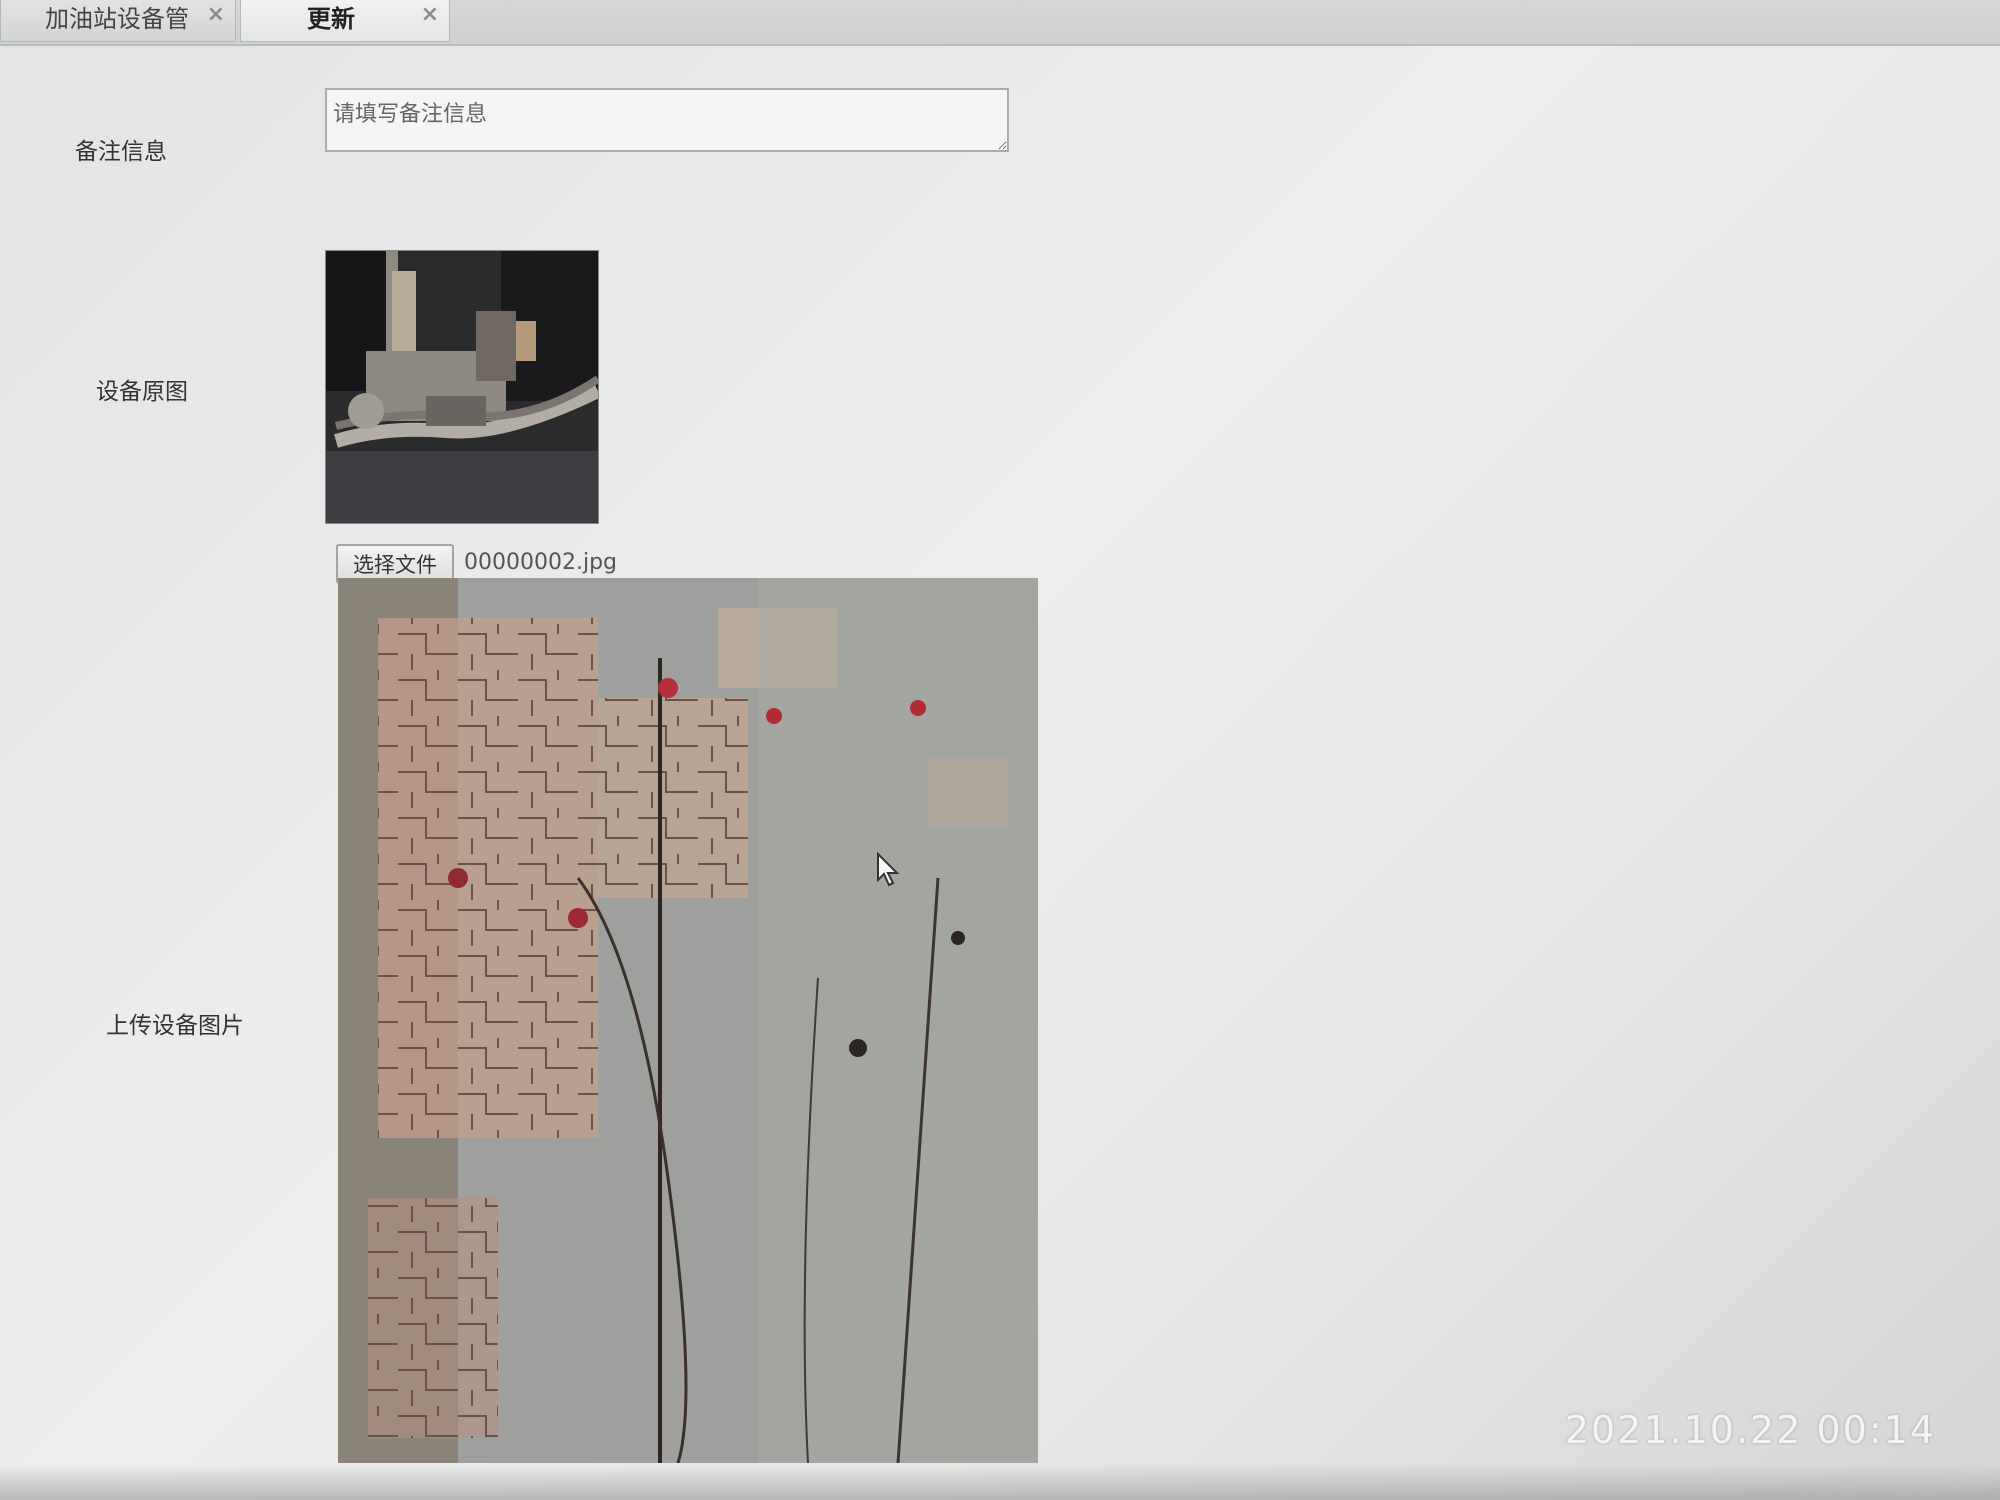 The image size is (2000, 1500). Describe the element at coordinates (462, 387) in the screenshot. I see `original-equipment-image` at that location.